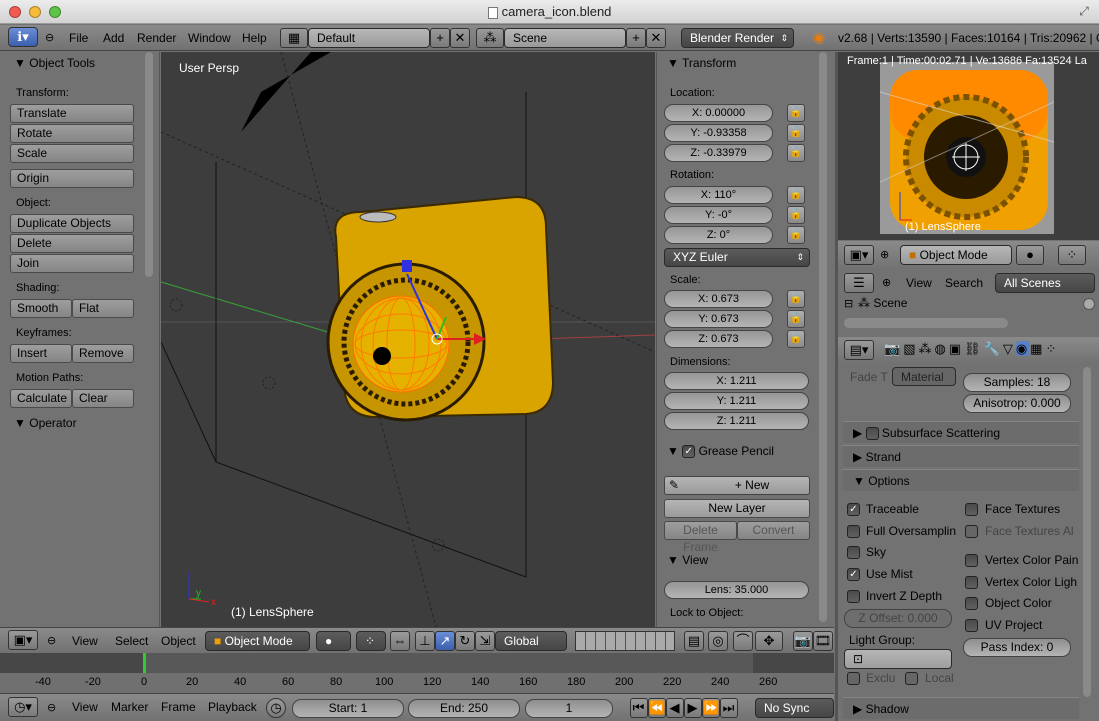  I want to click on lock-location-z-icon: 🔓, so click(796, 153).